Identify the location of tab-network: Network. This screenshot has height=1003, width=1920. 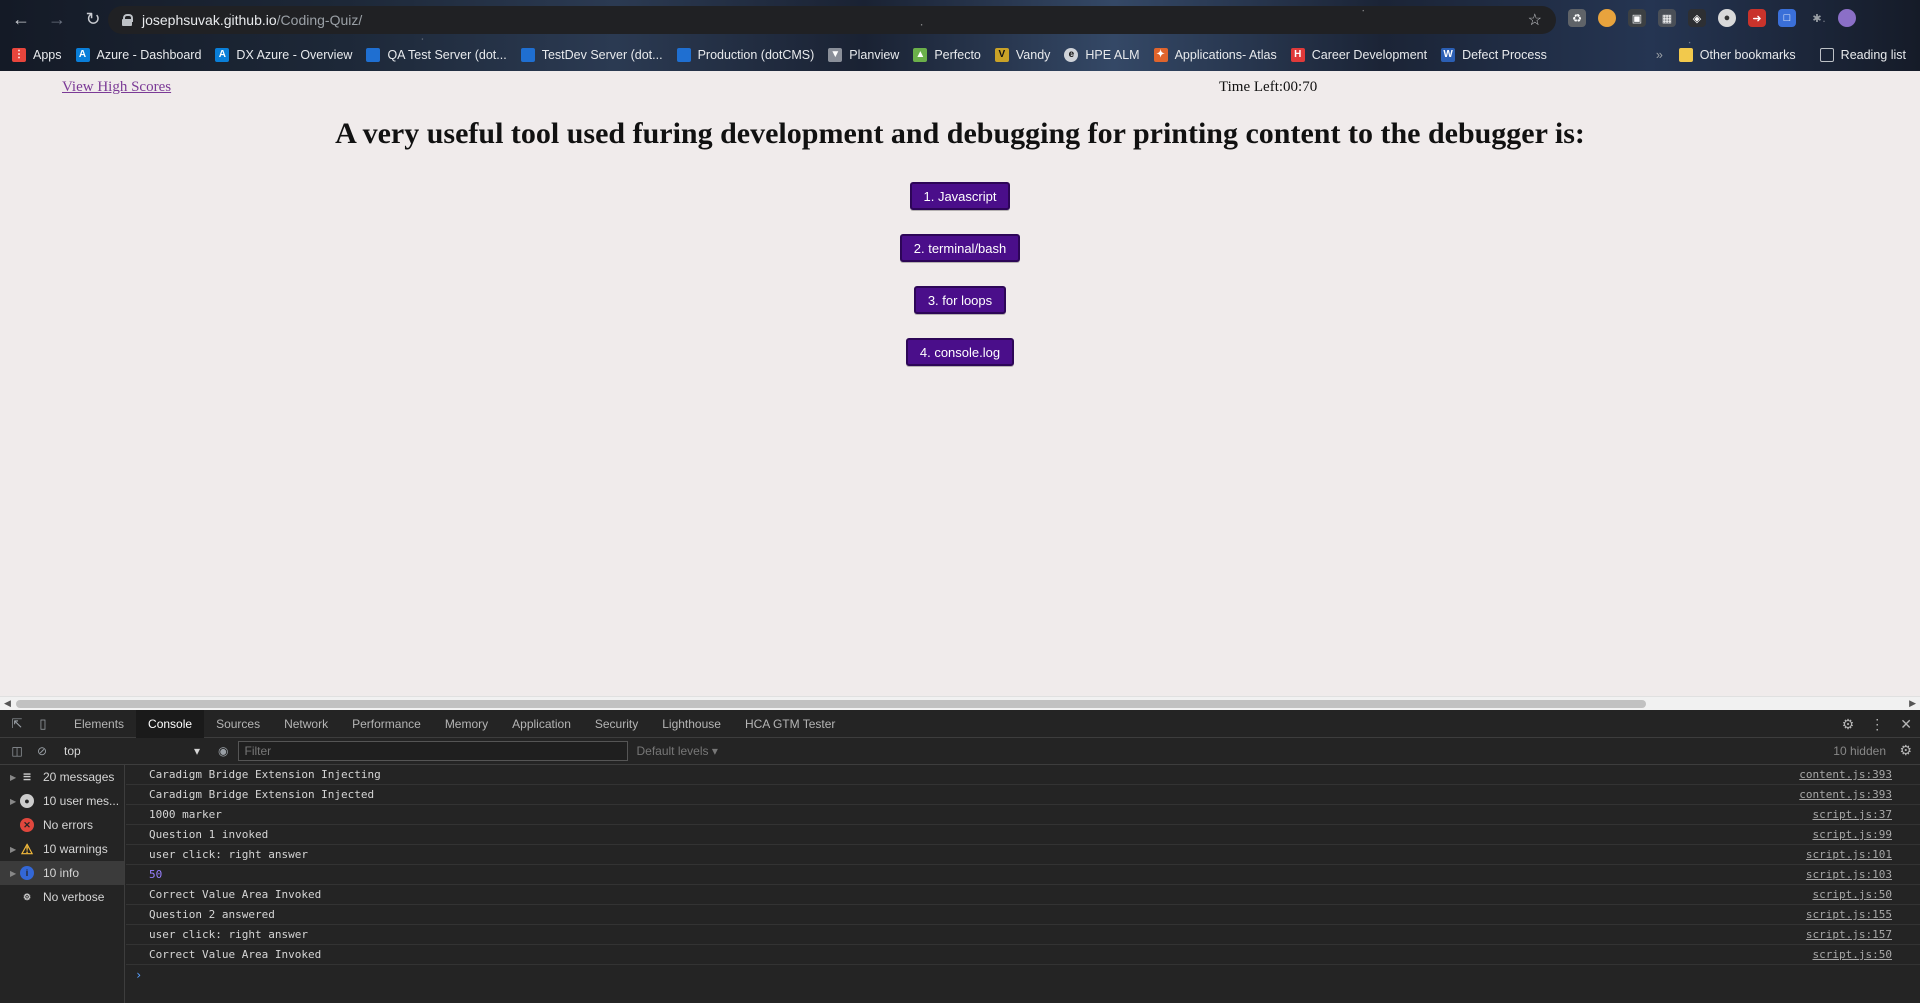
(306, 724).